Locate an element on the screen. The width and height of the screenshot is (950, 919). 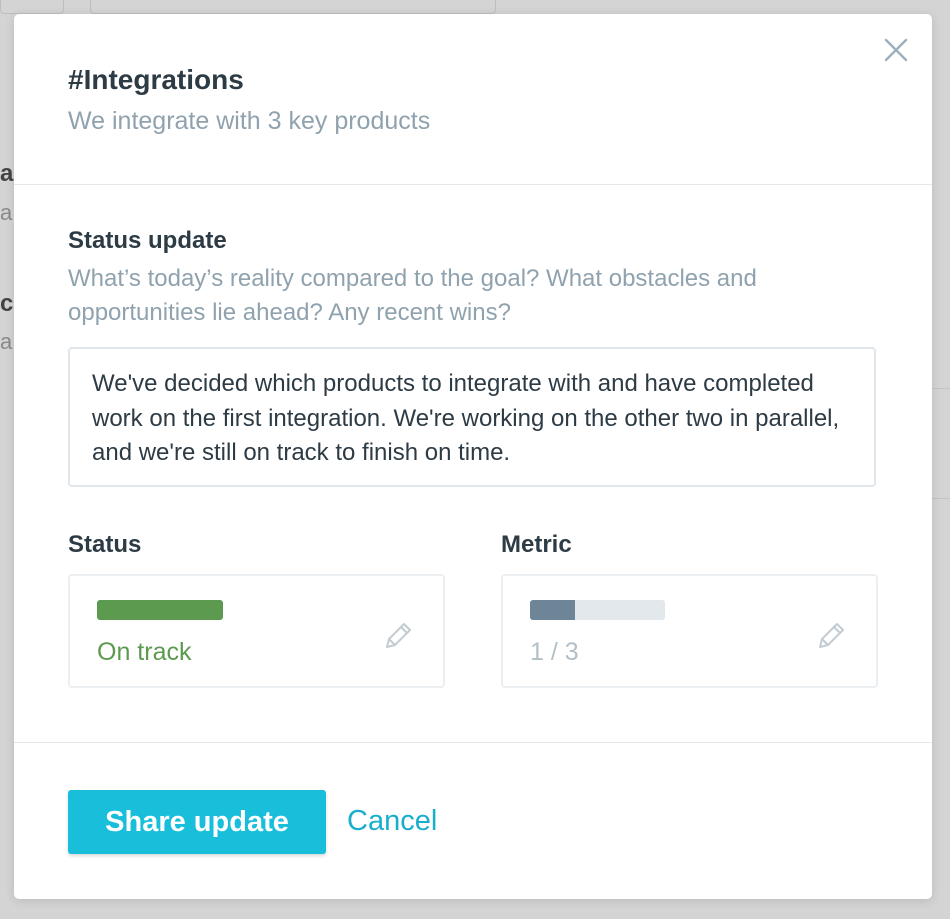
footer-divider is located at coordinates (473, 742).